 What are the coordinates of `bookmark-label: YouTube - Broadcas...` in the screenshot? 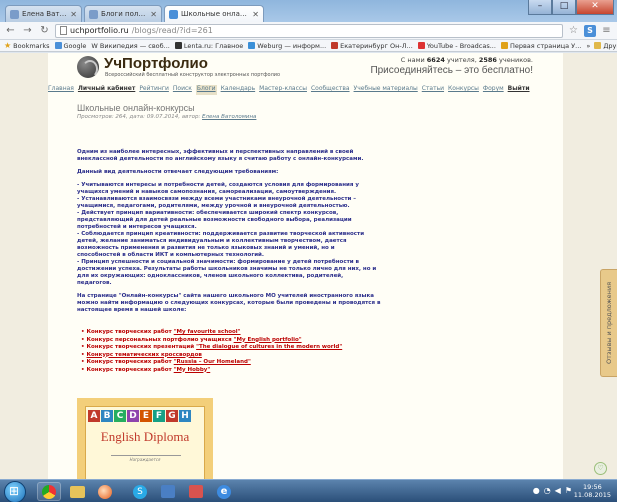 It's located at (461, 45).